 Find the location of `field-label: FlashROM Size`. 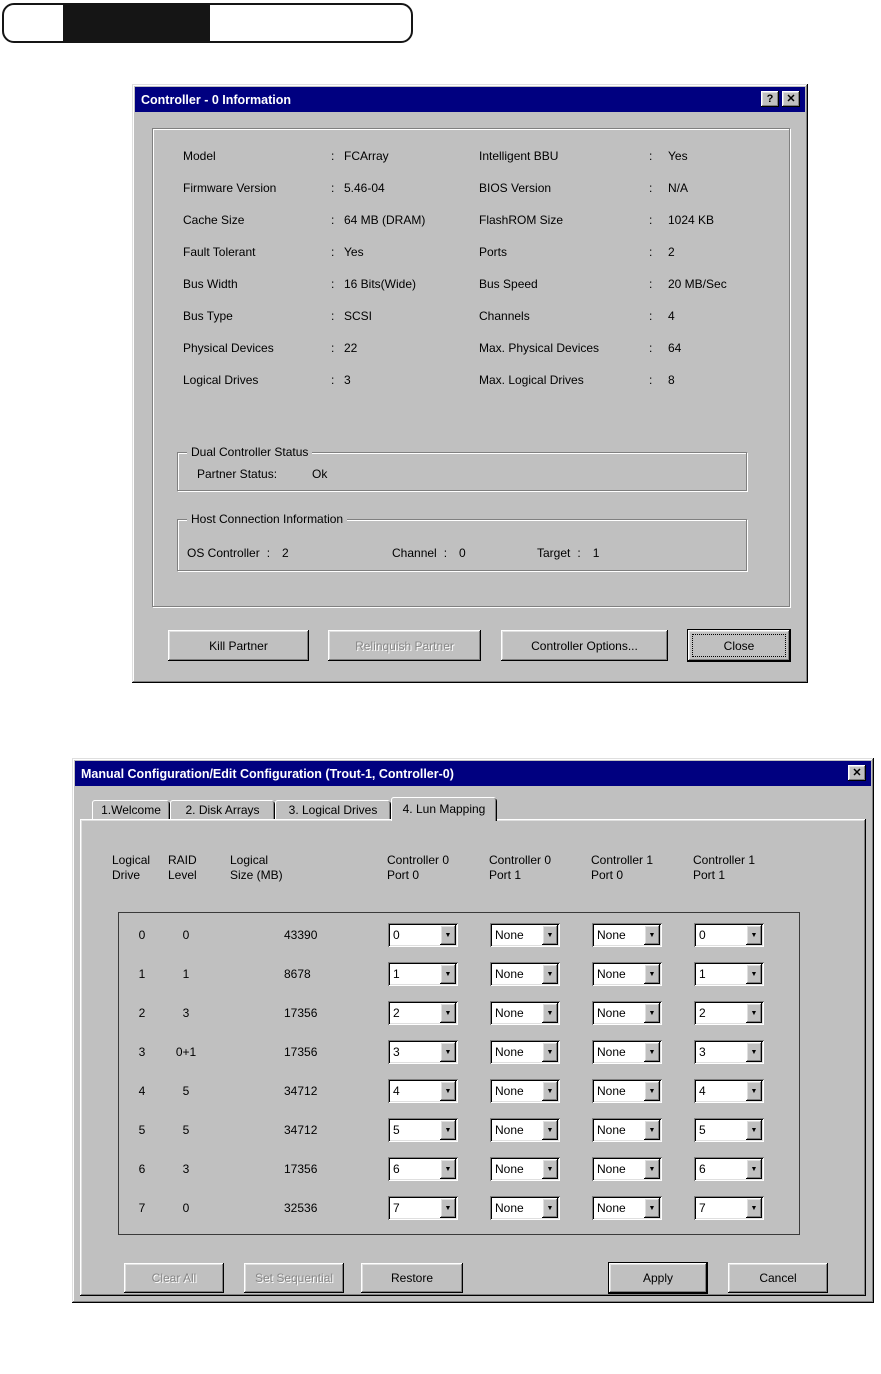

field-label: FlashROM Size is located at coordinates (521, 220).